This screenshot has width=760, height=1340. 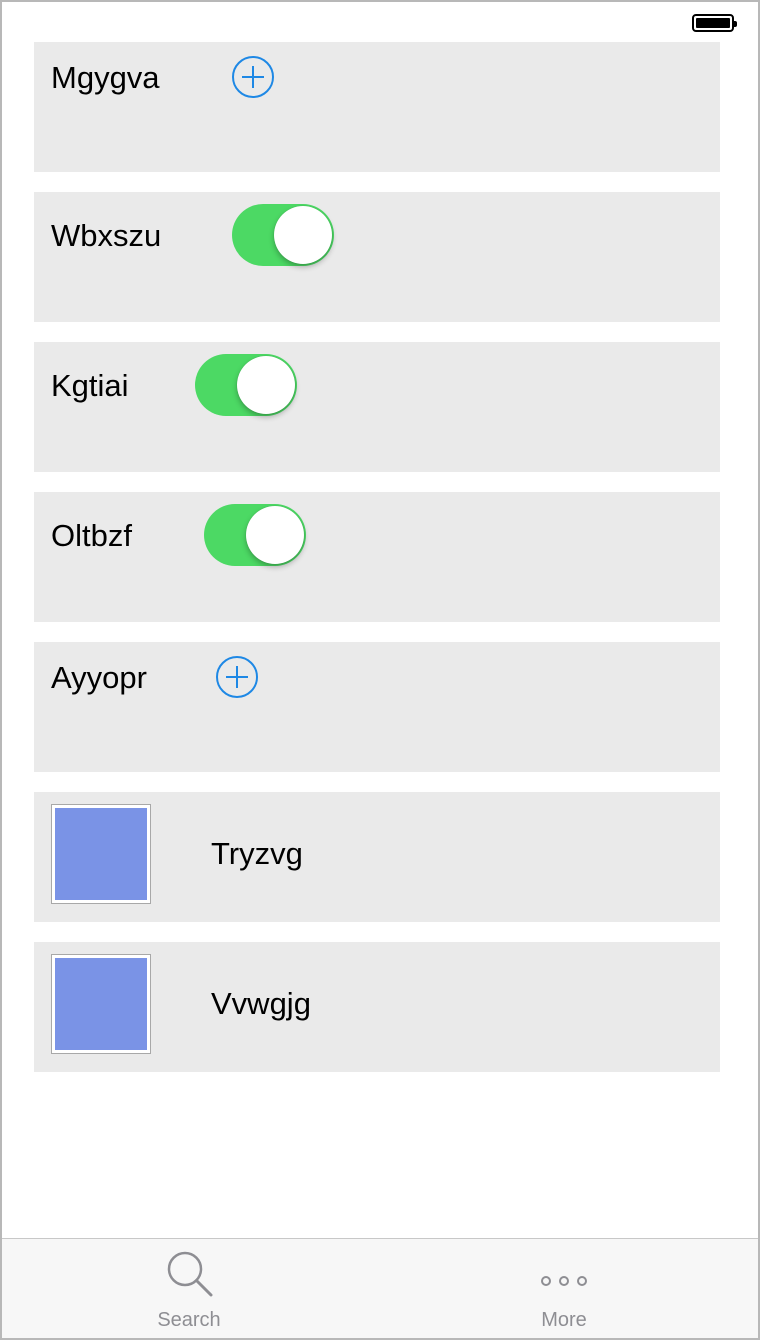 What do you see at coordinates (377, 557) in the screenshot?
I see `list-row-oltbzf: Oltbzf` at bounding box center [377, 557].